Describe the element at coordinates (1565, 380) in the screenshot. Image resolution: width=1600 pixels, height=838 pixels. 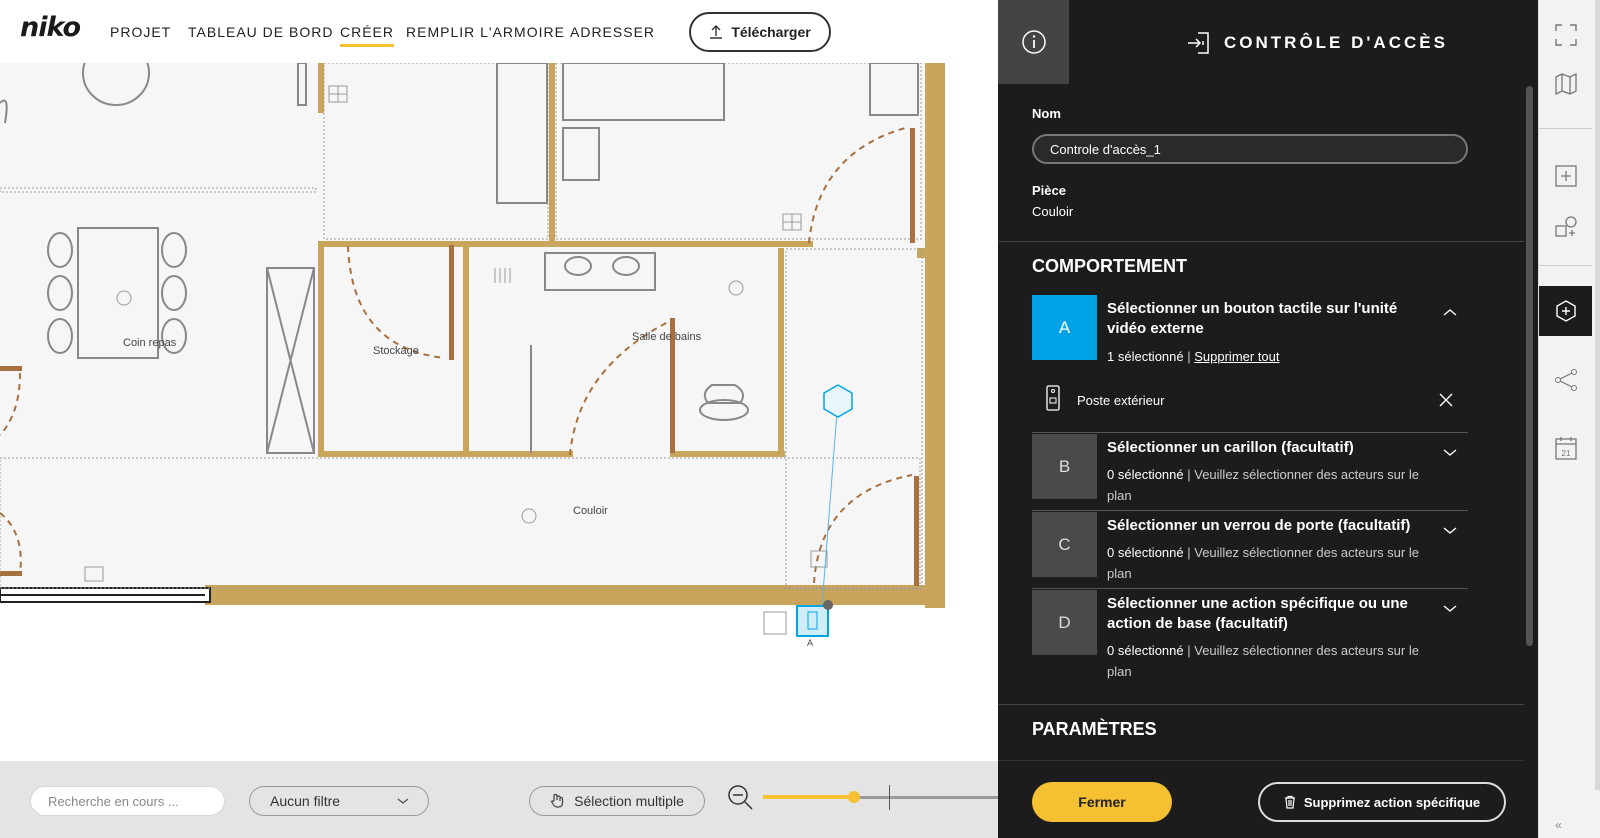
I see `connections-button` at that location.